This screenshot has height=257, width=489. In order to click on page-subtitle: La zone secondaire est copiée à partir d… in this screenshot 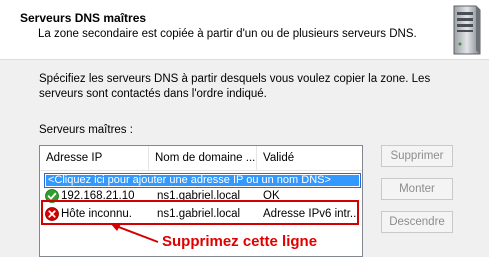, I will do `click(227, 34)`.